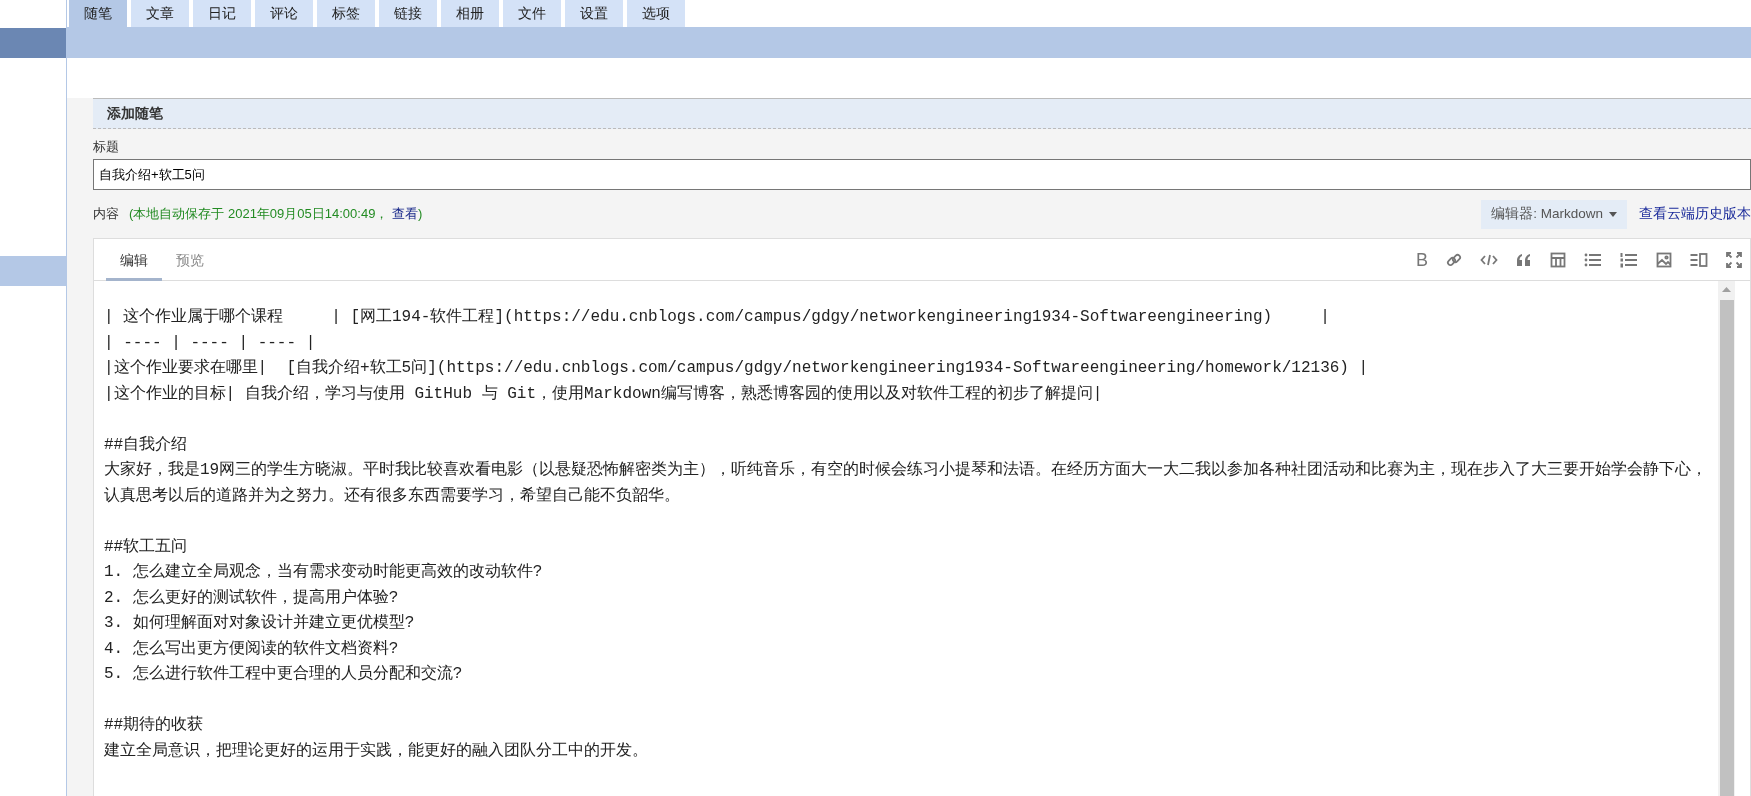 The height and width of the screenshot is (796, 1751). Describe the element at coordinates (190, 266) in the screenshot. I see `editor-tab: 预览` at that location.